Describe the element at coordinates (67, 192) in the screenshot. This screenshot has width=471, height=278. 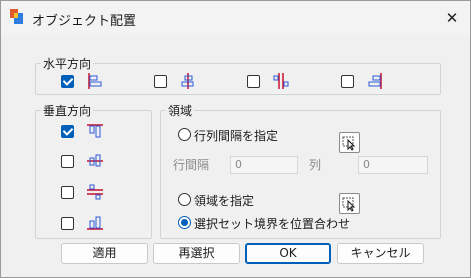
I see `vertical-align-middle-gap-checkbox` at that location.